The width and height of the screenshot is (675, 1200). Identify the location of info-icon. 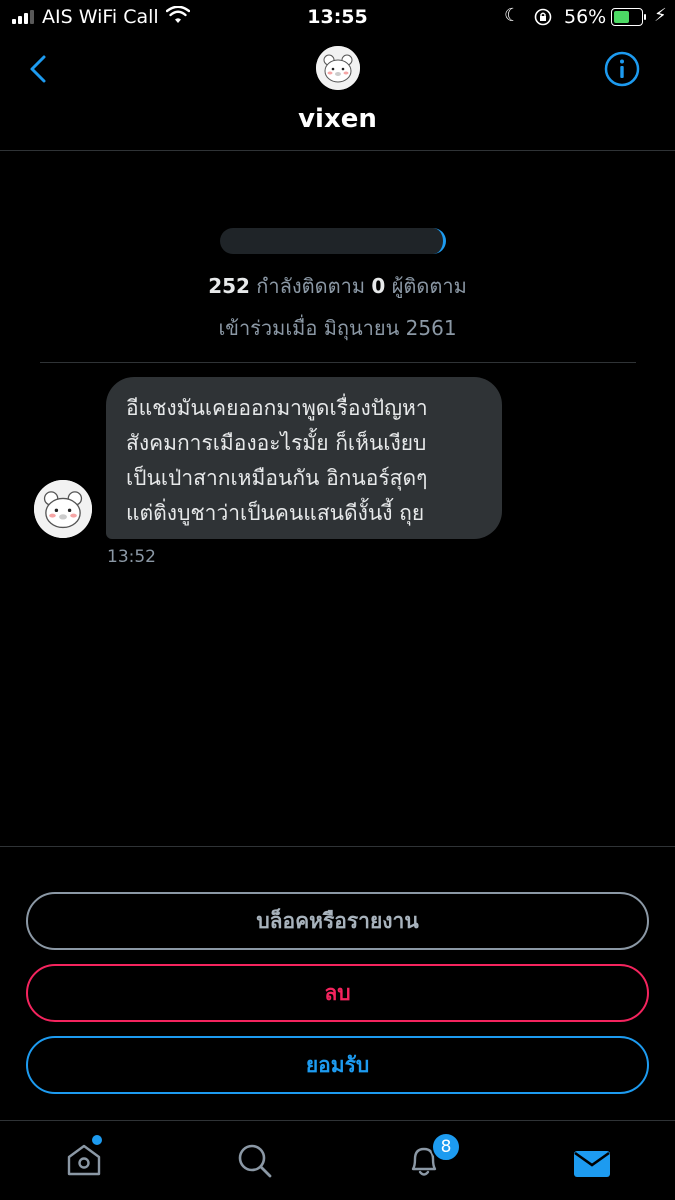
(622, 69).